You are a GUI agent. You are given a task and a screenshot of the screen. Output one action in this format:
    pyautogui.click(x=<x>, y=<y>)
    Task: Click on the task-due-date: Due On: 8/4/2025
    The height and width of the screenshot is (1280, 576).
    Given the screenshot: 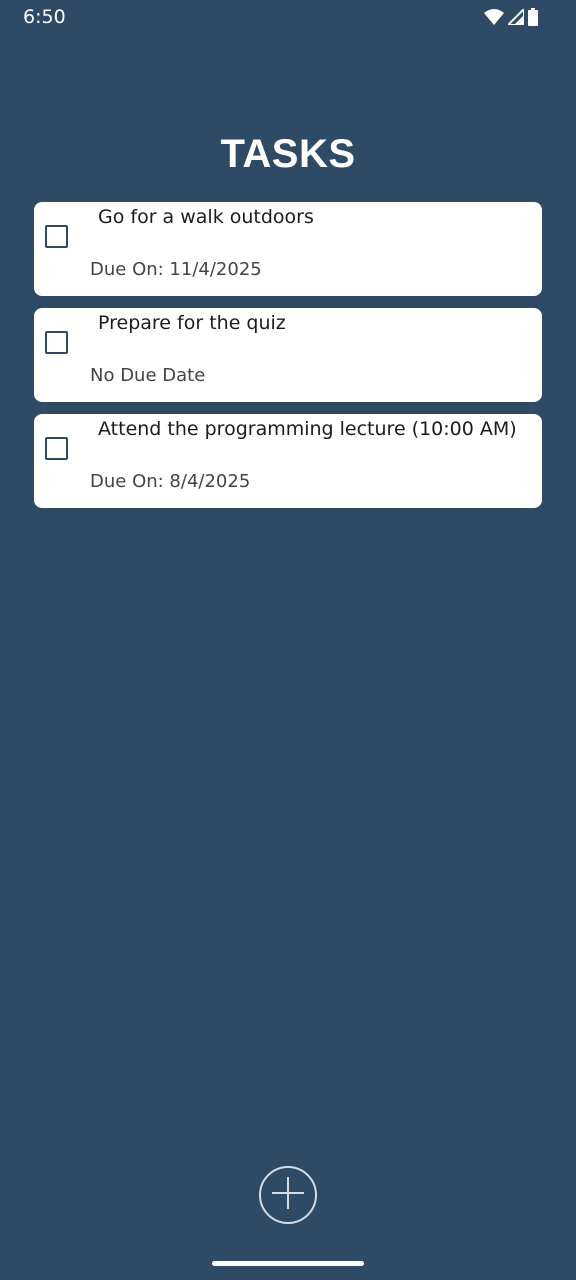 What is the action you would take?
    pyautogui.click(x=170, y=481)
    